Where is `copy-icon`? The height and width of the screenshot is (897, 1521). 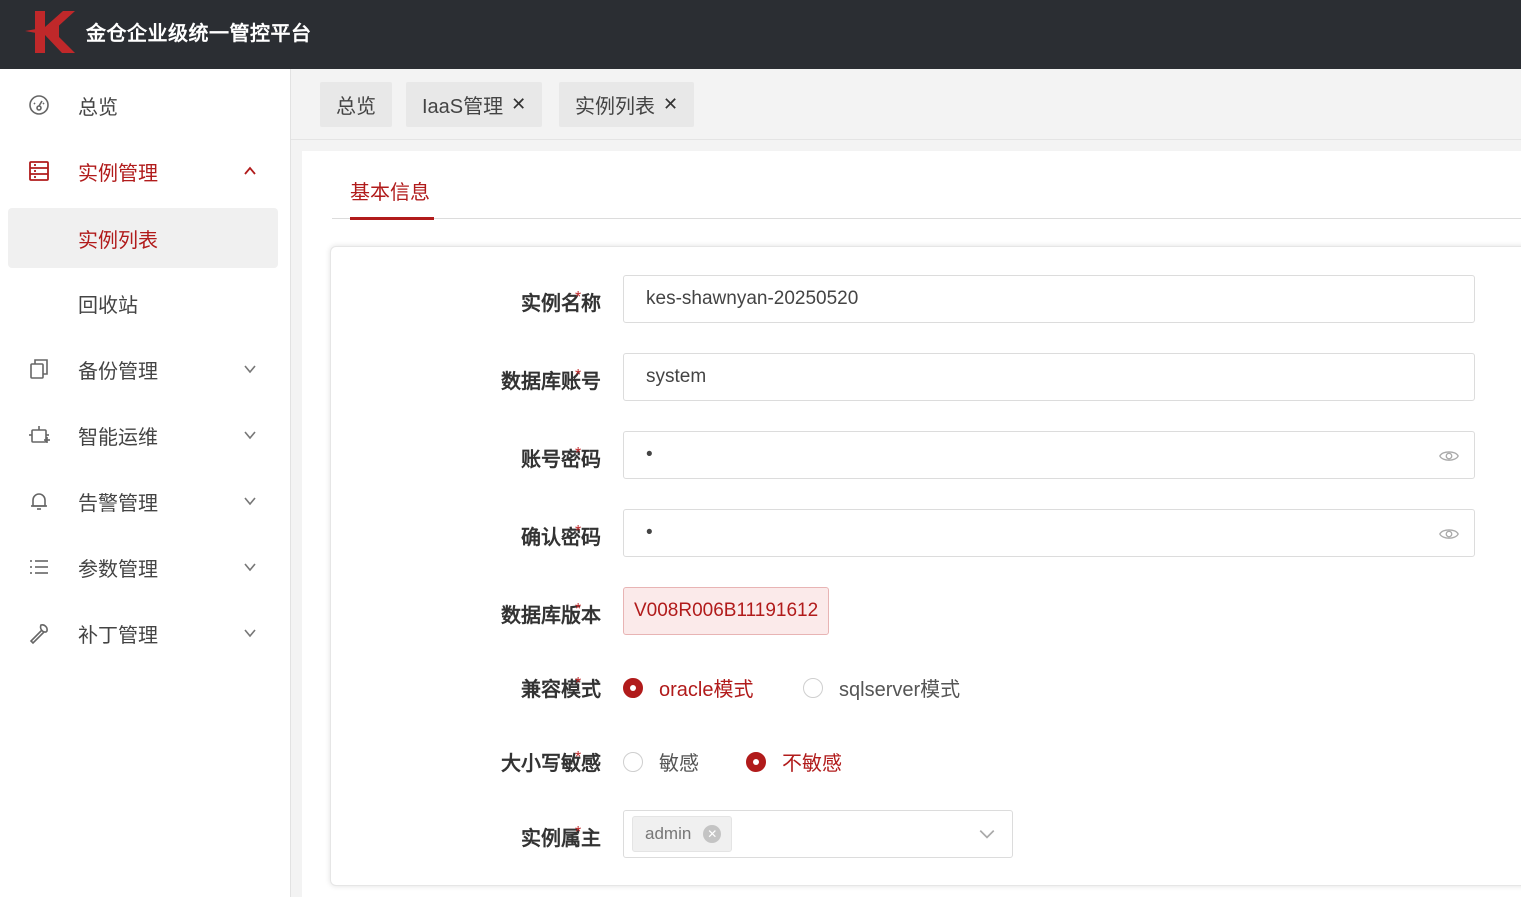
copy-icon is located at coordinates (39, 369).